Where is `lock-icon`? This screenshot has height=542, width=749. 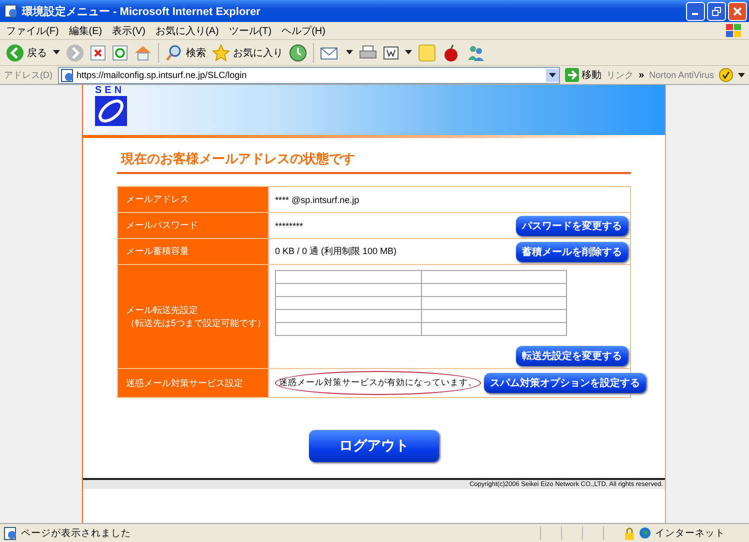 lock-icon is located at coordinates (629, 533).